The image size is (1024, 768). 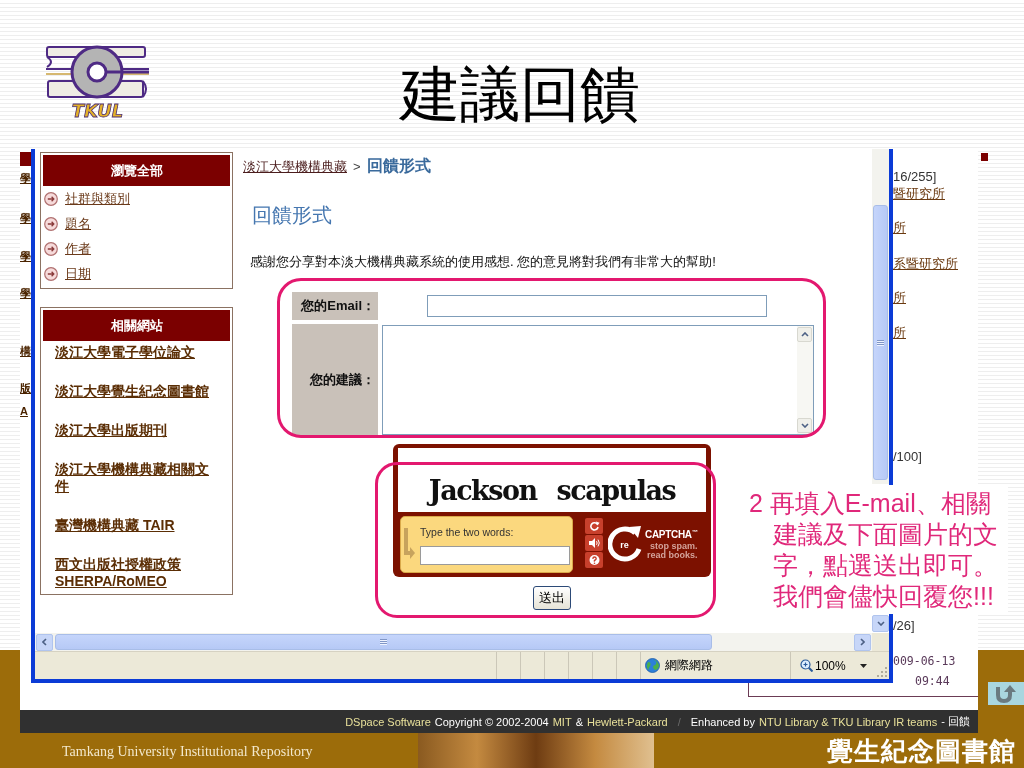 I want to click on logo-wordmark: CAPTCHA$^{™}$, so click(x=671, y=534).